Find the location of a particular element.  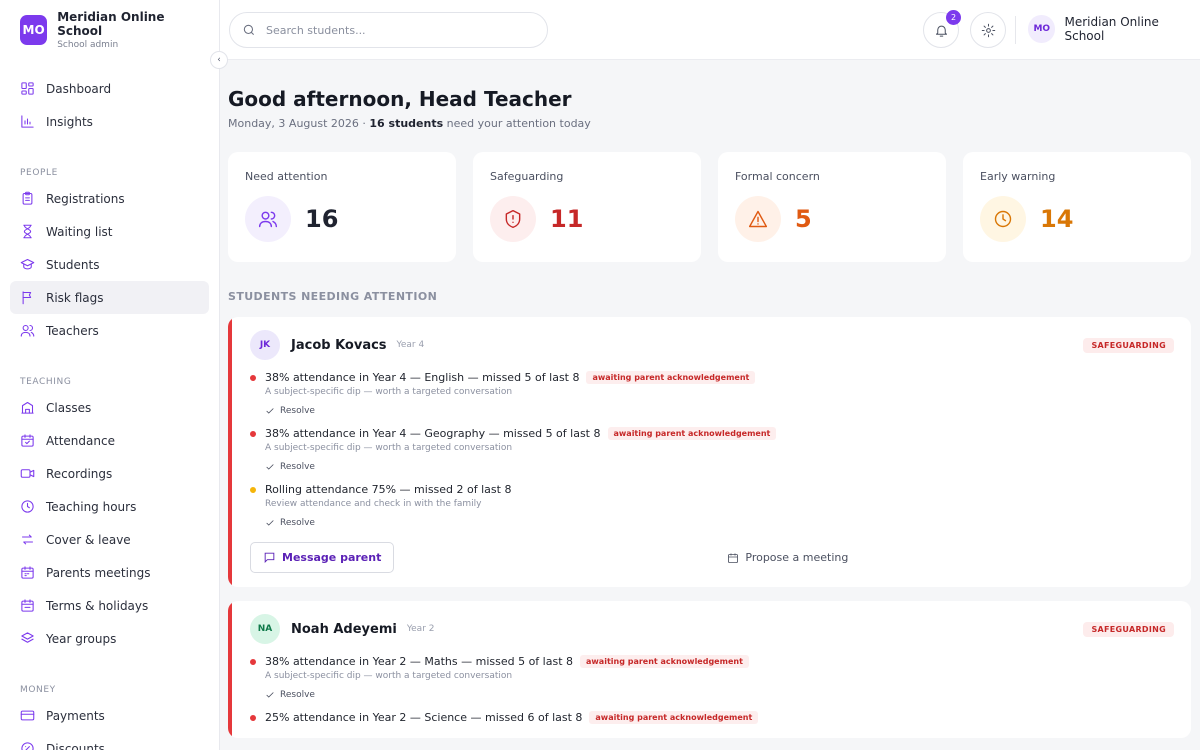

notifications-button: 2 is located at coordinates (942, 29).